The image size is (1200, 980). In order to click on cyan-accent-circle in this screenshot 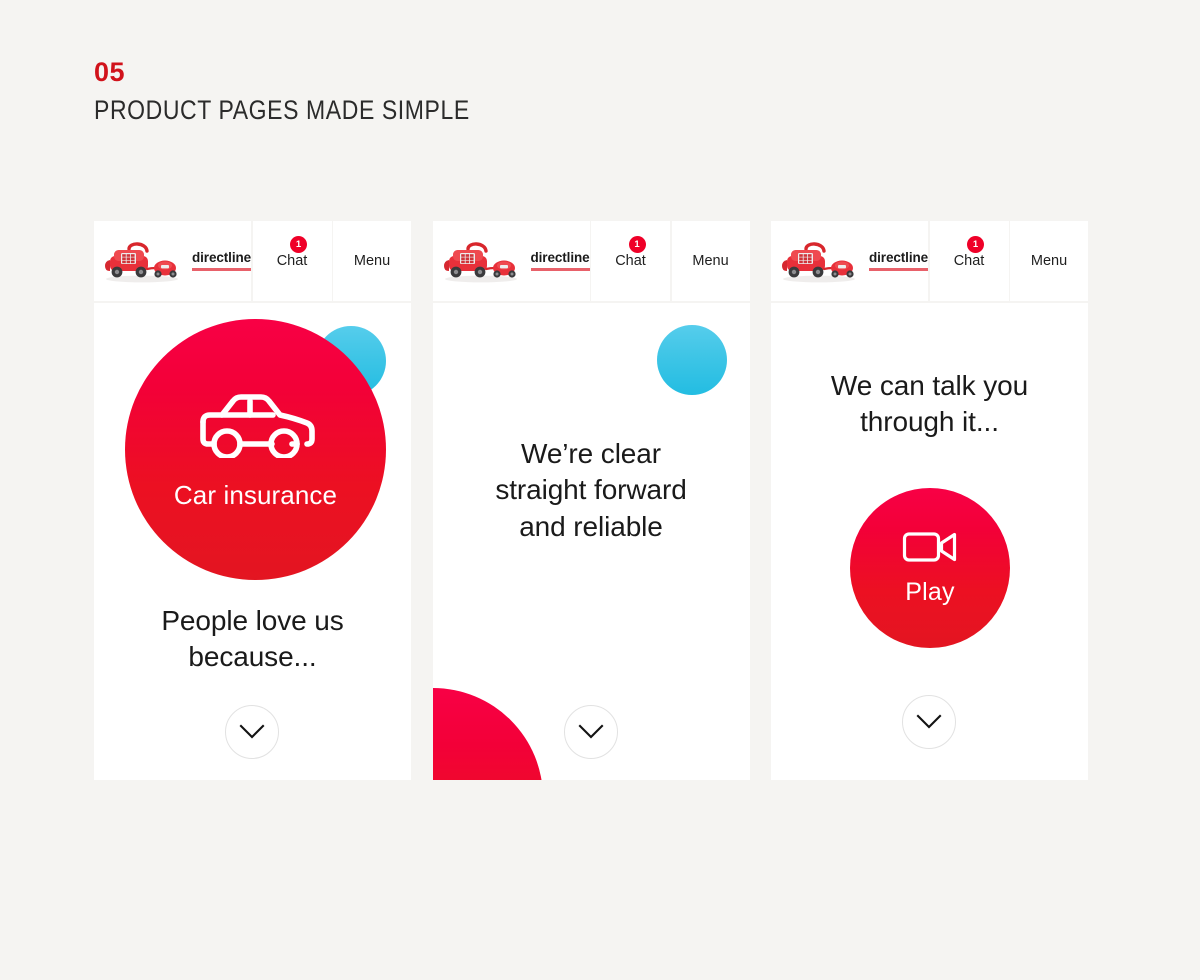, I will do `click(691, 359)`.